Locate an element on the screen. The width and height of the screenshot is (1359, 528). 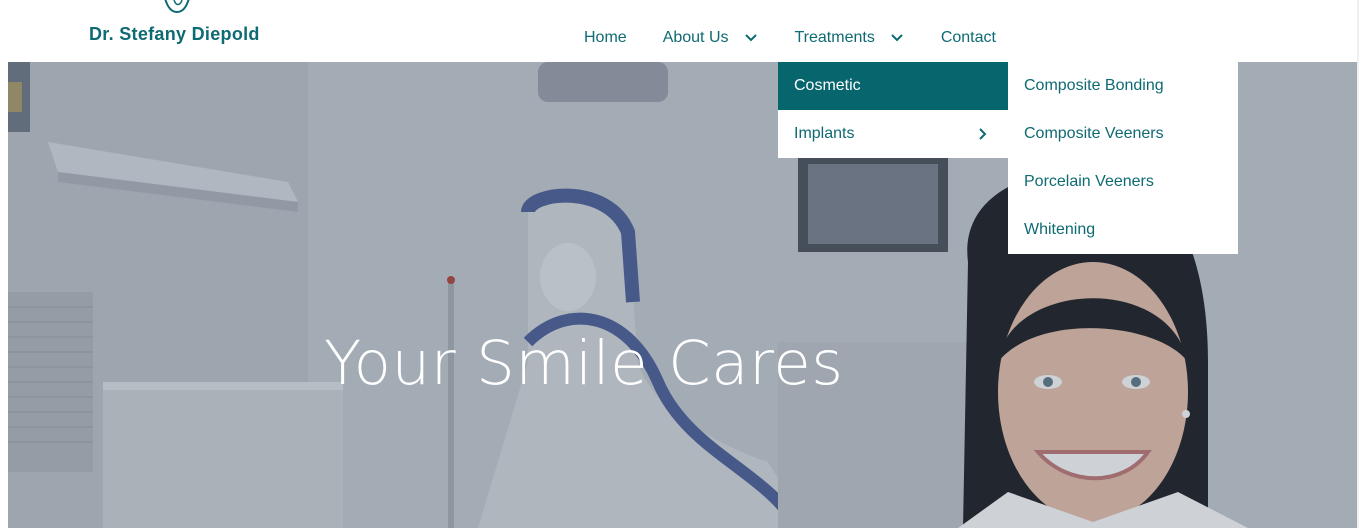
menu-item-implants: Implants is located at coordinates (893, 134).